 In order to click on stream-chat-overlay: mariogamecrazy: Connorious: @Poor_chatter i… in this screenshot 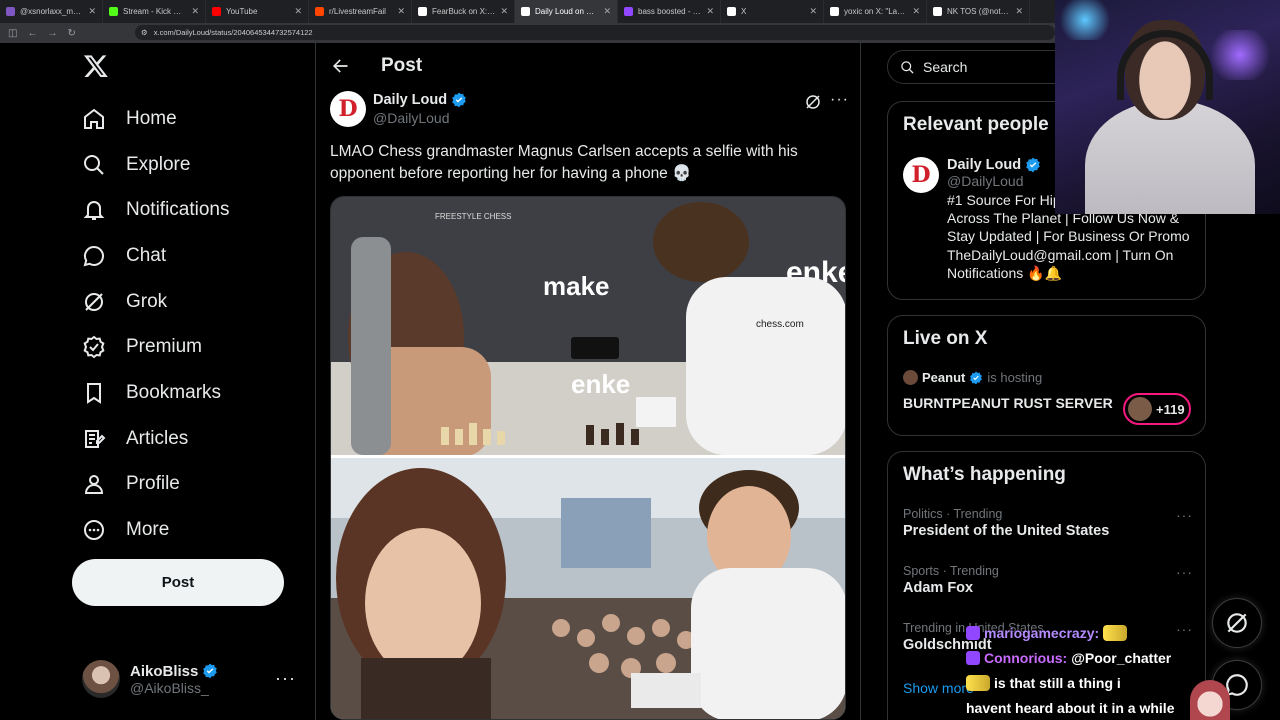, I will do `click(1081, 670)`.